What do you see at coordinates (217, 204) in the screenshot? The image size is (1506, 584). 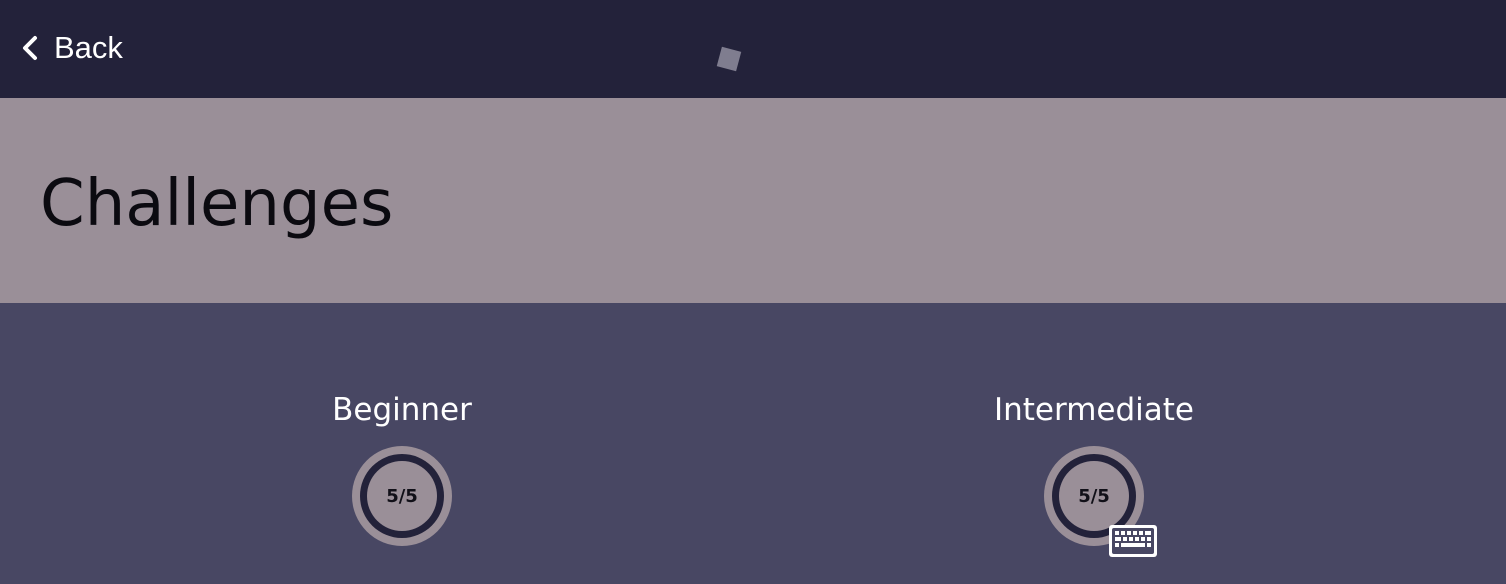 I see `page-title: Challenges` at bounding box center [217, 204].